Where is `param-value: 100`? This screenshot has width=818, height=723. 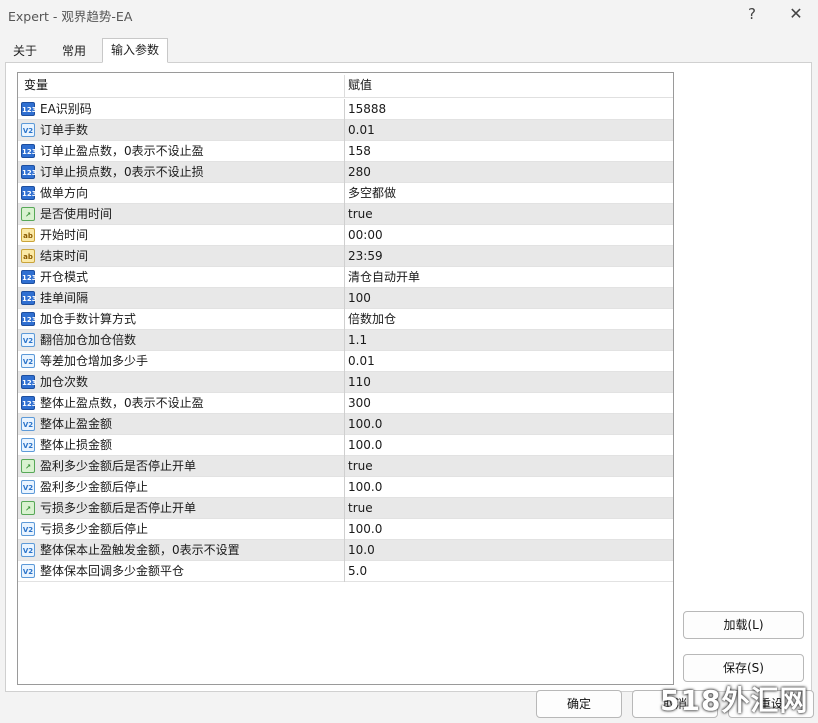 param-value: 100 is located at coordinates (359, 298).